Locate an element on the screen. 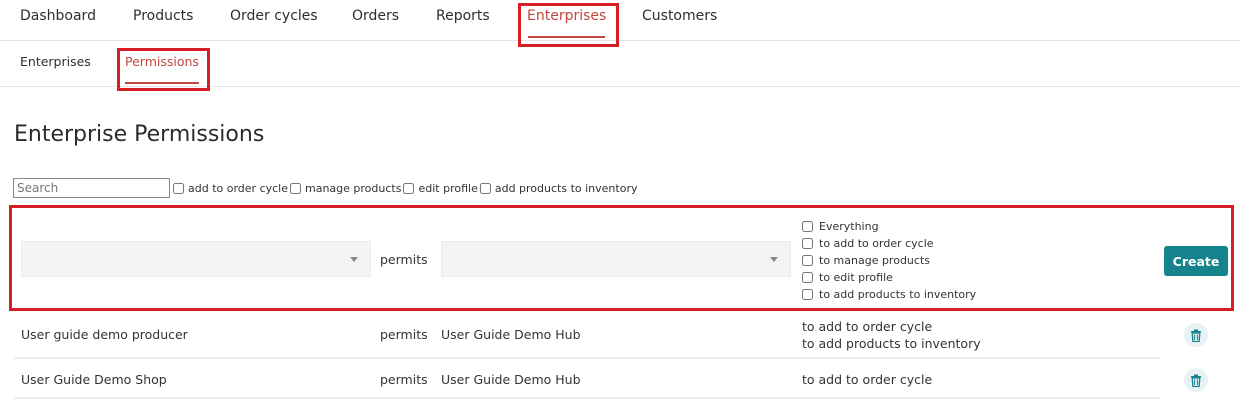 This screenshot has width=1240, height=416. nav-order-cycles: Order cycles is located at coordinates (274, 16).